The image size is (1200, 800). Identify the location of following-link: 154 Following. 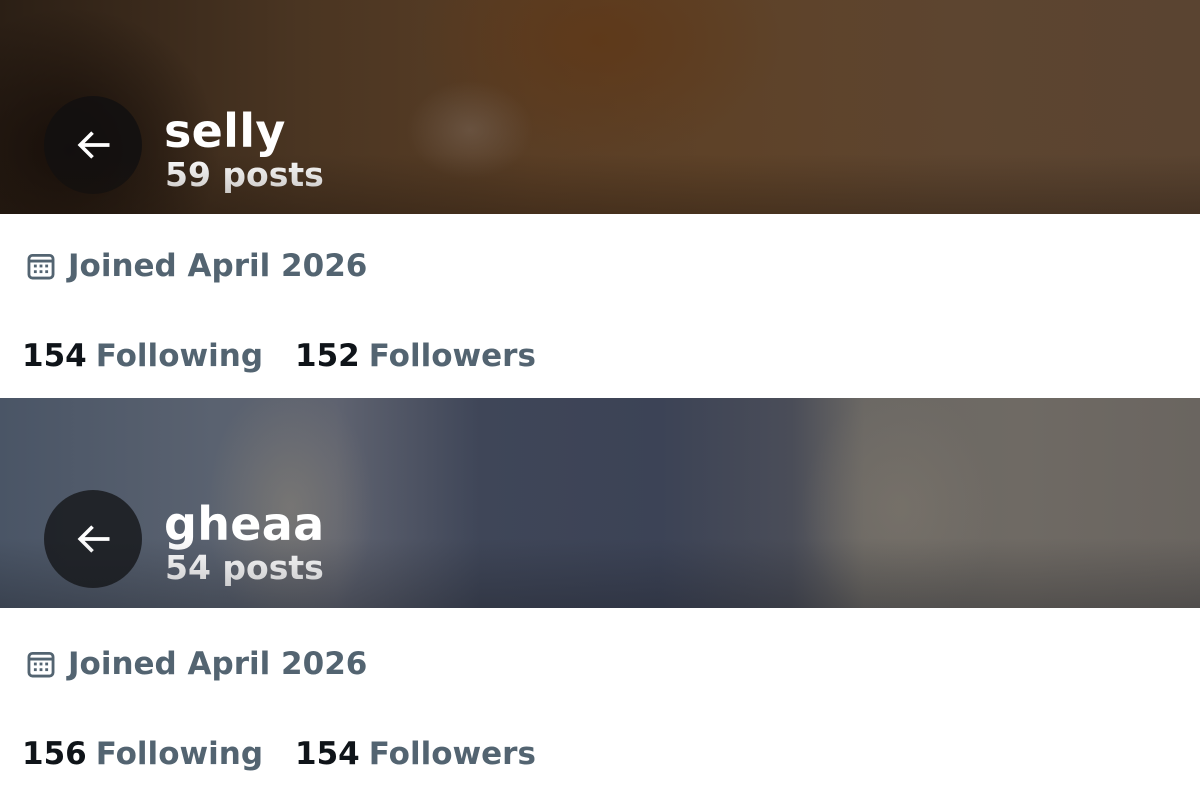
(142, 356).